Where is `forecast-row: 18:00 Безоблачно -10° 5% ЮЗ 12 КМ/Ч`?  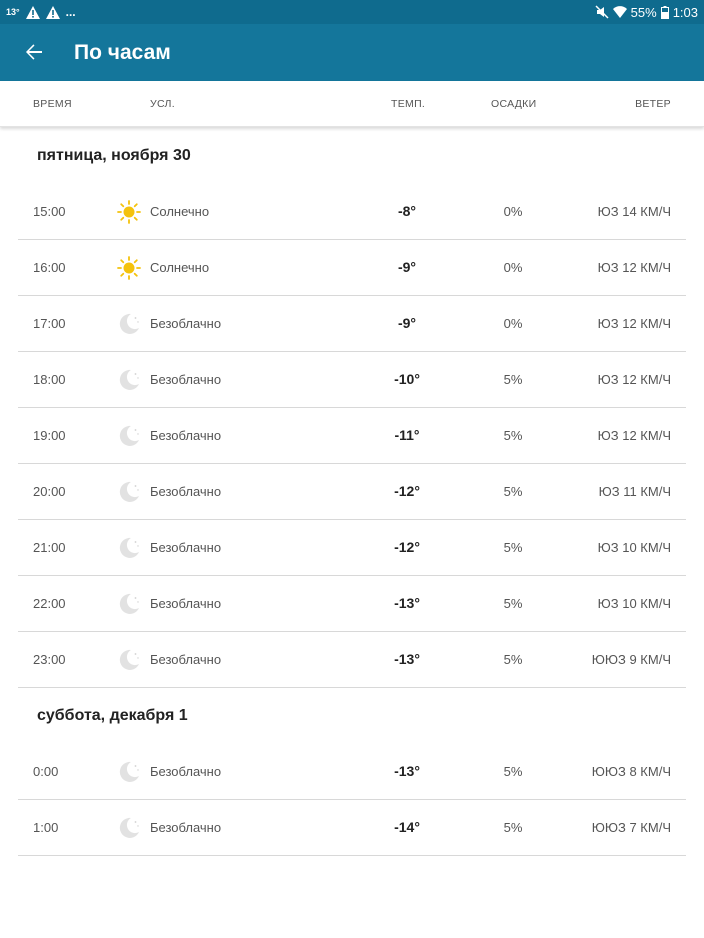
forecast-row: 18:00 Безоблачно -10° 5% ЮЗ 12 КМ/Ч is located at coordinates (352, 380).